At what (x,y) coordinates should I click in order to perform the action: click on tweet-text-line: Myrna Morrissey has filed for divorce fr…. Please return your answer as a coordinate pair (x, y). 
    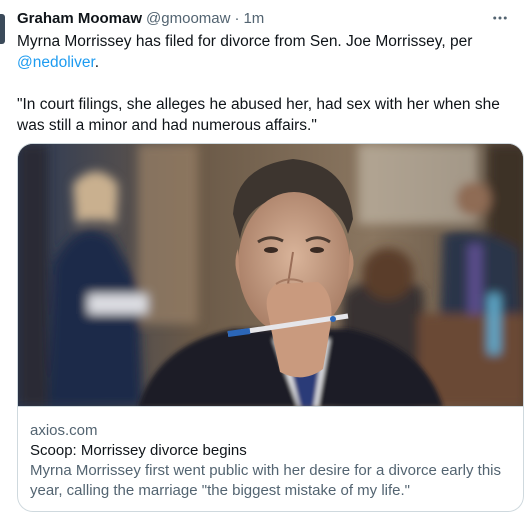
    Looking at the image, I should click on (245, 41).